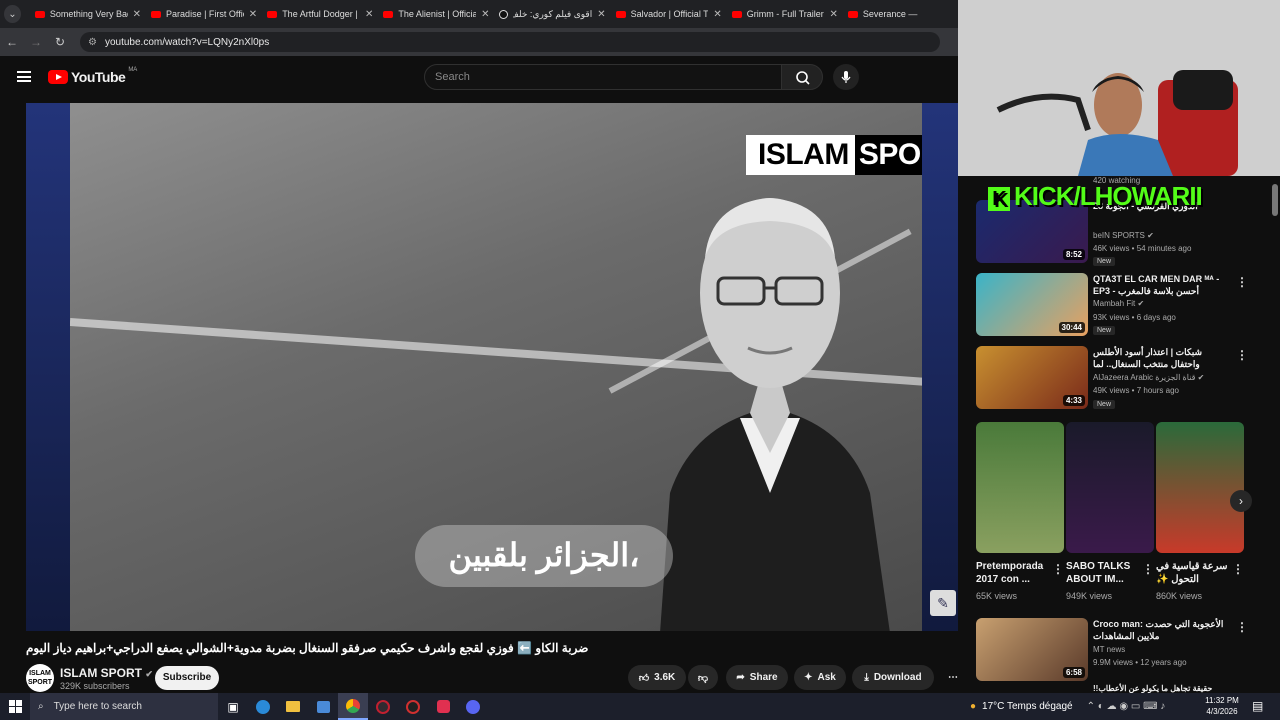 The width and height of the screenshot is (1280, 720). What do you see at coordinates (1119, 88) in the screenshot?
I see `streamer-webcam-image` at bounding box center [1119, 88].